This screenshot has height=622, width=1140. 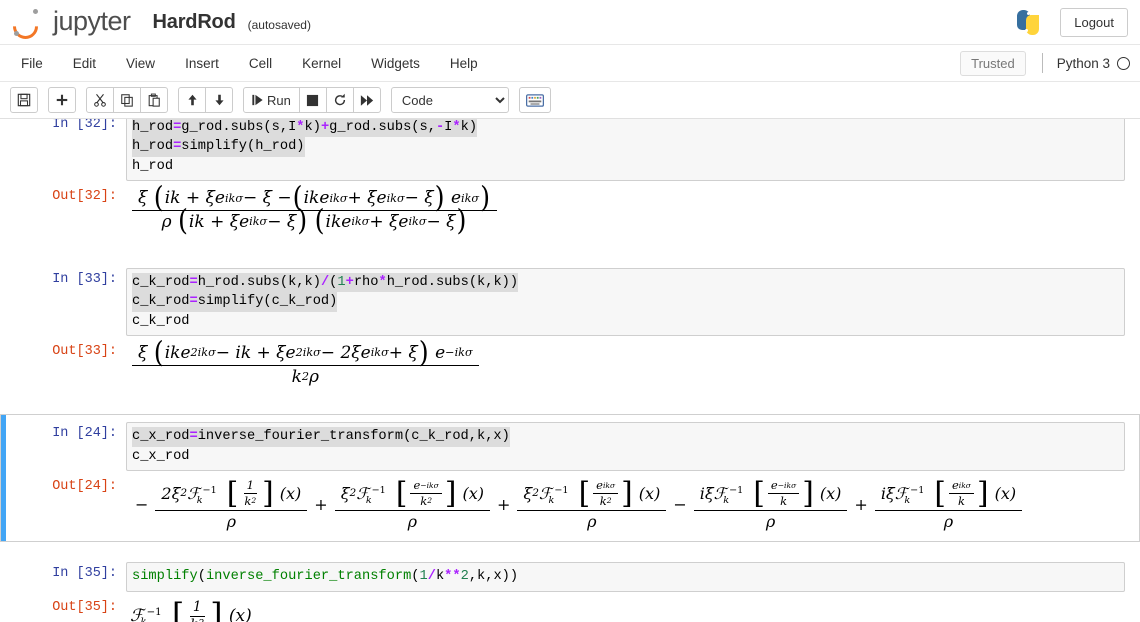 What do you see at coordinates (3, 478) in the screenshot?
I see `cell-selection-bar` at bounding box center [3, 478].